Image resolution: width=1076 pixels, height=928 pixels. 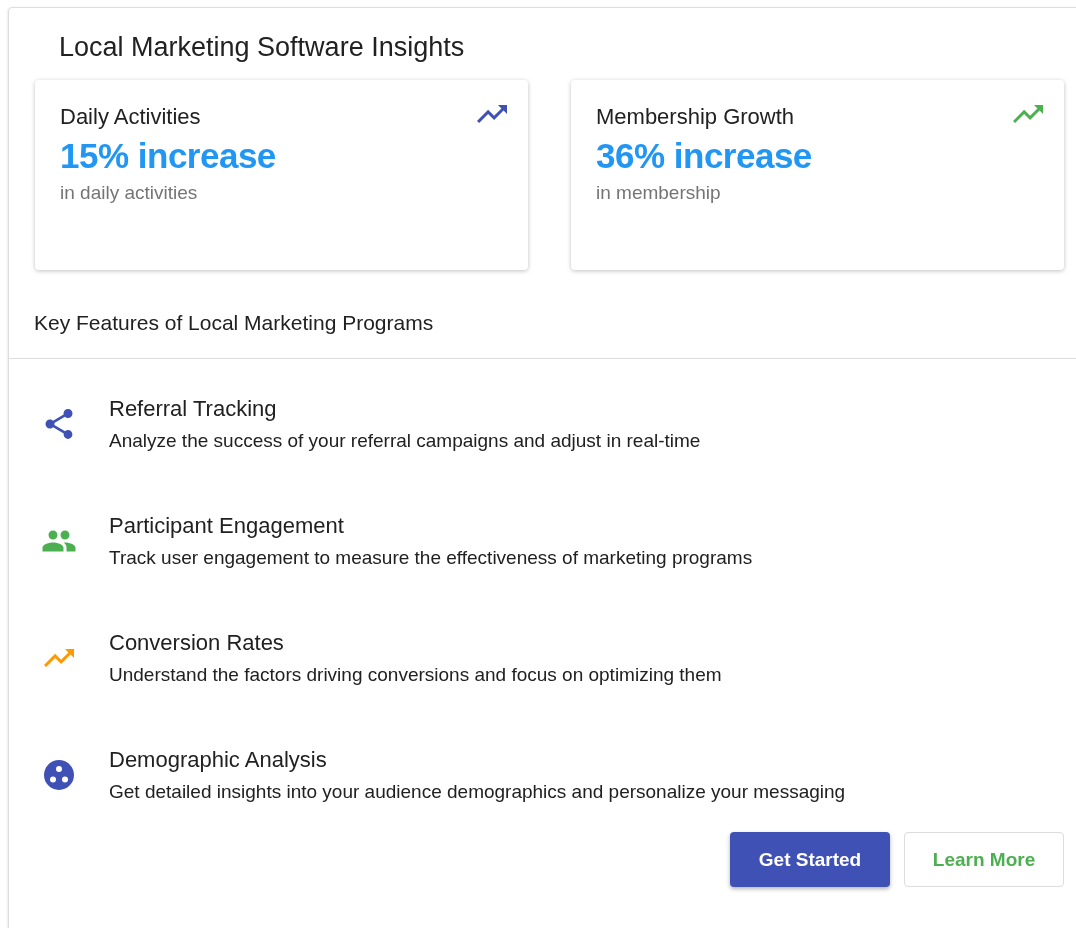 What do you see at coordinates (193, 409) in the screenshot?
I see `feature-title: Referral Tracking` at bounding box center [193, 409].